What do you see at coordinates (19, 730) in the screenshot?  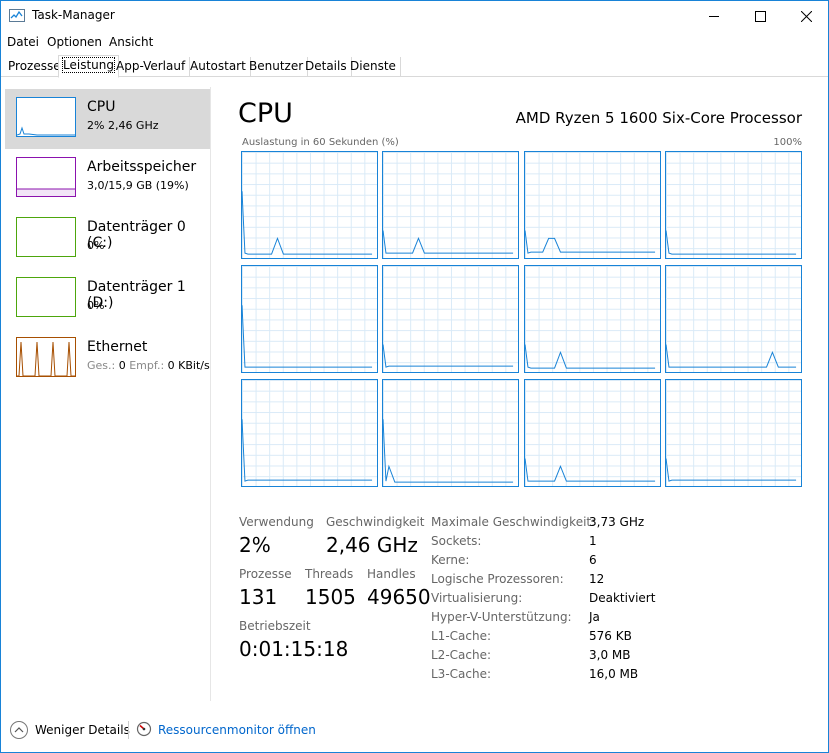 I see `chevron-up-icon` at bounding box center [19, 730].